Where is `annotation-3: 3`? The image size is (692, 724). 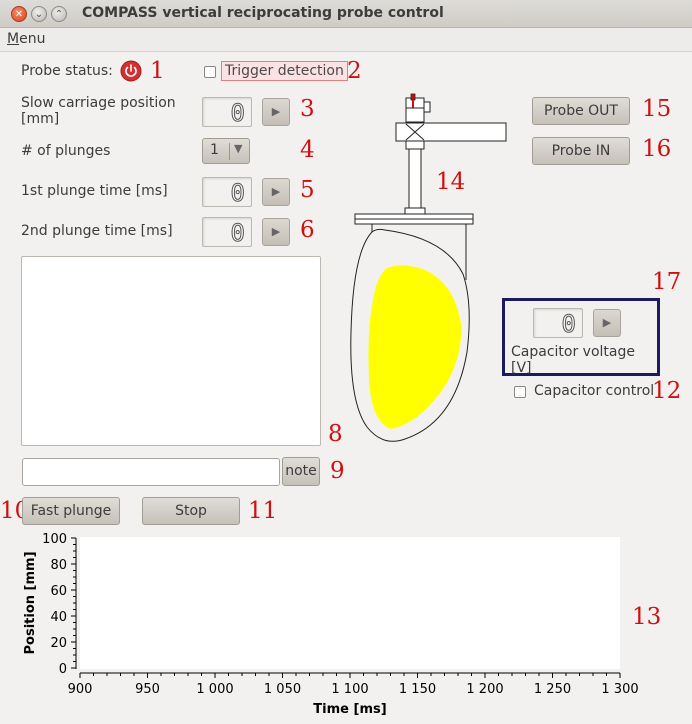
annotation-3: 3 is located at coordinates (307, 109).